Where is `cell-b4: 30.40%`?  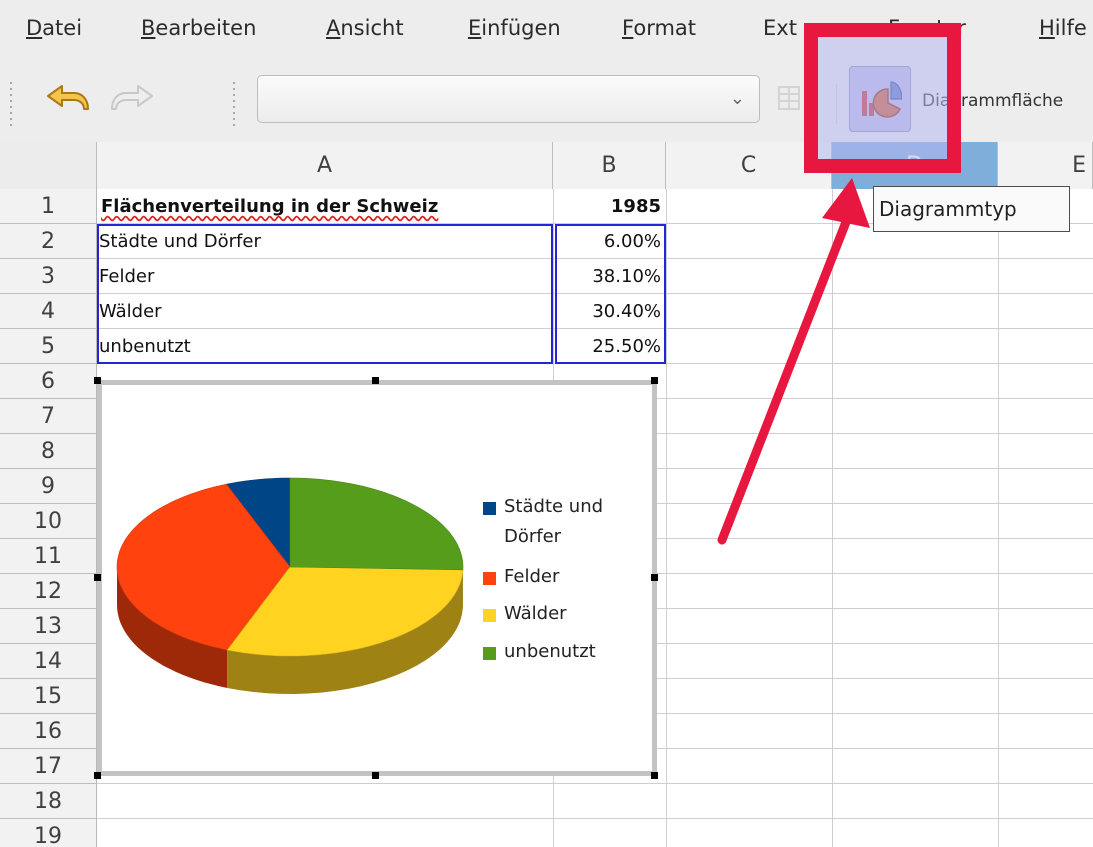 cell-b4: 30.40% is located at coordinates (608, 311).